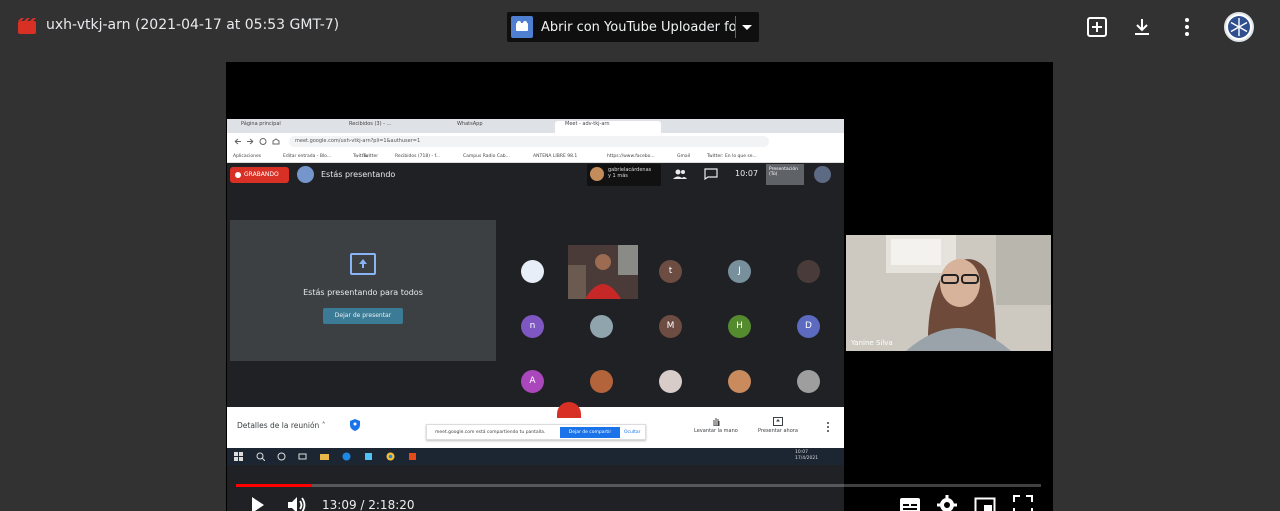 Image resolution: width=1280 pixels, height=511 pixels. Describe the element at coordinates (257, 502) in the screenshot. I see `play-icon` at that location.